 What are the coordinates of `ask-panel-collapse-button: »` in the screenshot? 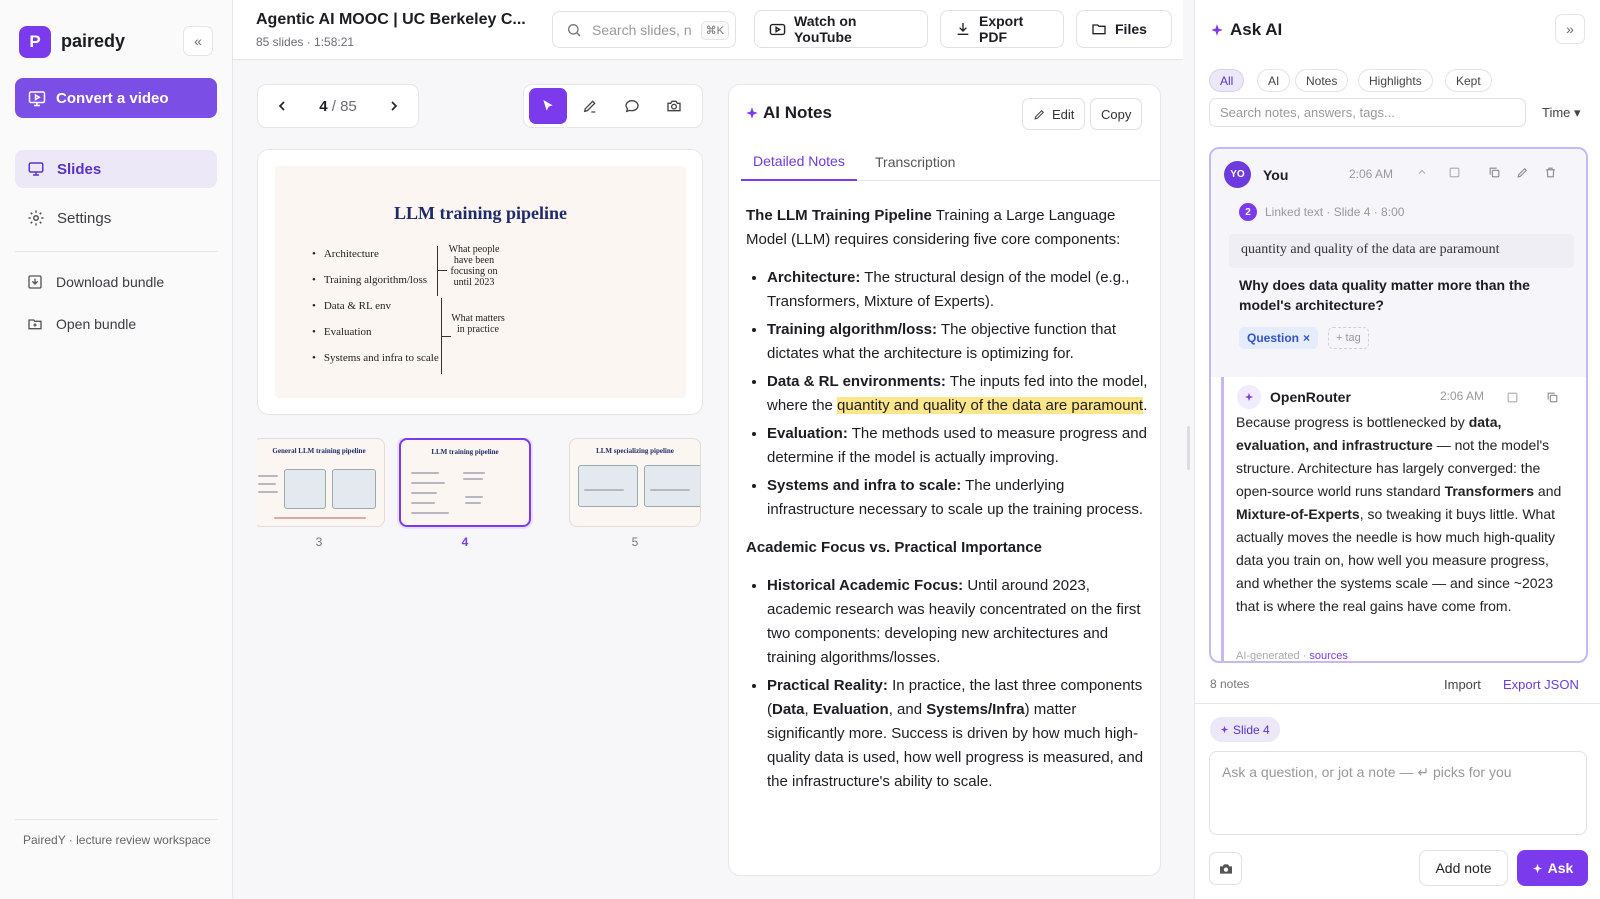 It's located at (1570, 29).